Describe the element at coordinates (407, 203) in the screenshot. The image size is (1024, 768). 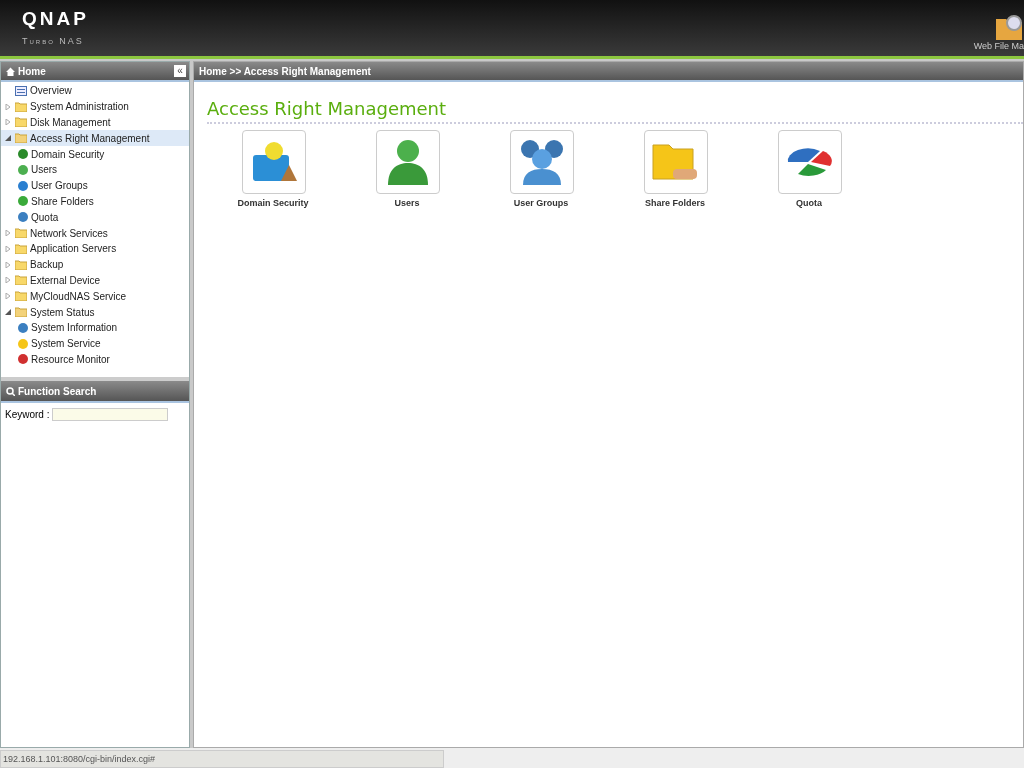
I see `tile-label: Users` at that location.